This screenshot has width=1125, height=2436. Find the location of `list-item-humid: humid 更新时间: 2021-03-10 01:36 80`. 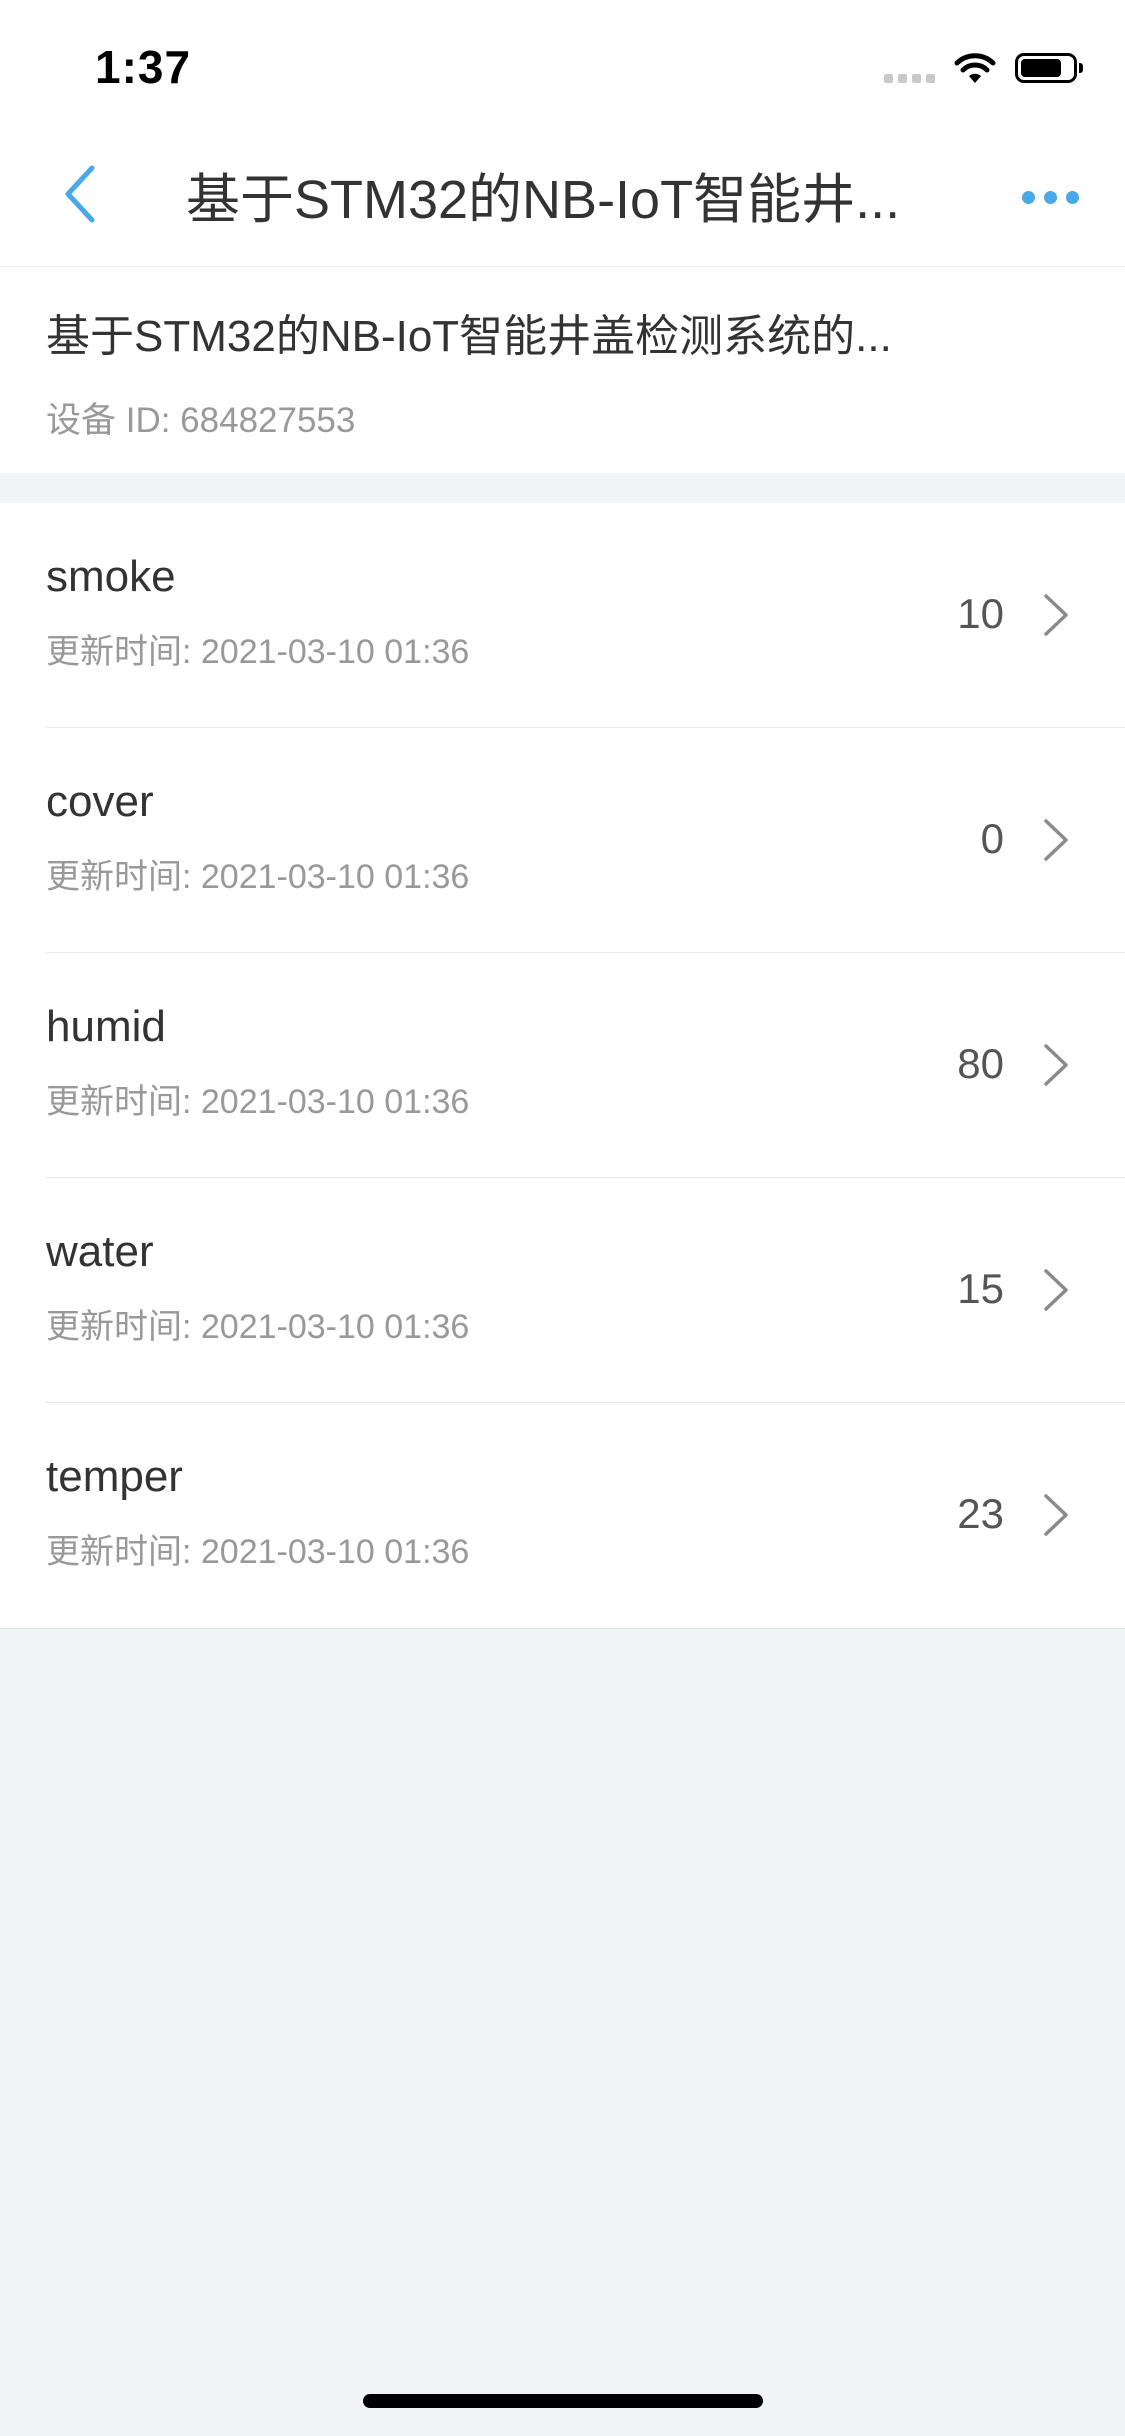

list-item-humid: humid 更新时间: 2021-03-10 01:36 80 is located at coordinates (562, 1065).